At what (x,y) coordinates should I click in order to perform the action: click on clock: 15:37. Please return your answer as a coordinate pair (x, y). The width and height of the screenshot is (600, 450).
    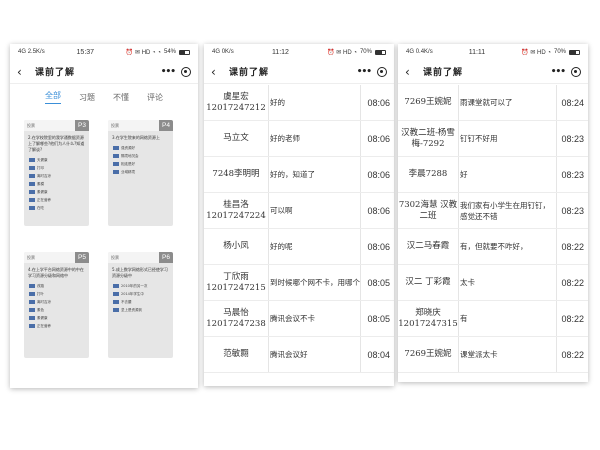
    Looking at the image, I should click on (85, 52).